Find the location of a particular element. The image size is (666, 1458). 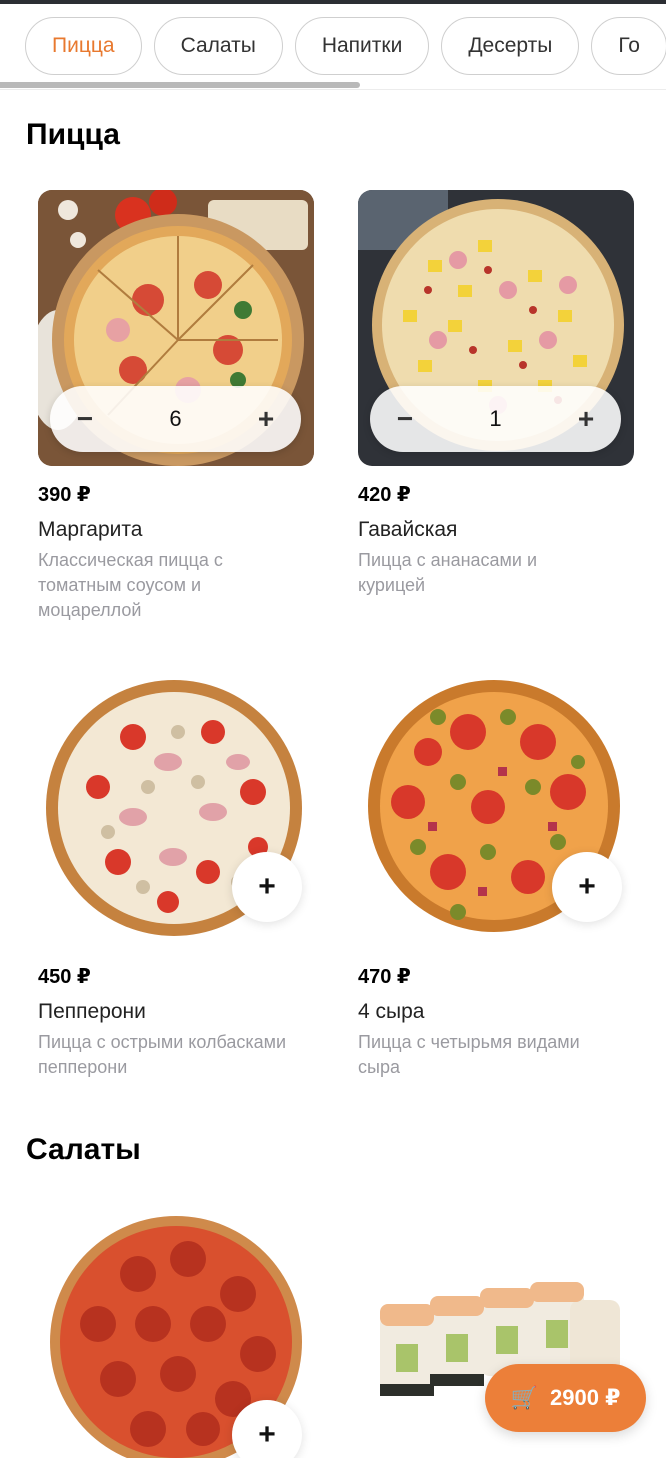

product-price: 450 ₽ is located at coordinates (64, 977).